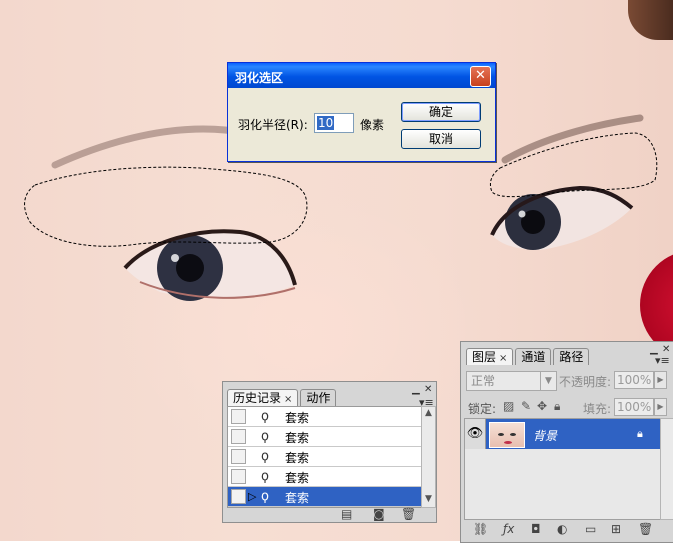 This screenshot has width=673, height=543. Describe the element at coordinates (526, 406) in the screenshot. I see `lock-image-pixels-icon: ✎` at that location.